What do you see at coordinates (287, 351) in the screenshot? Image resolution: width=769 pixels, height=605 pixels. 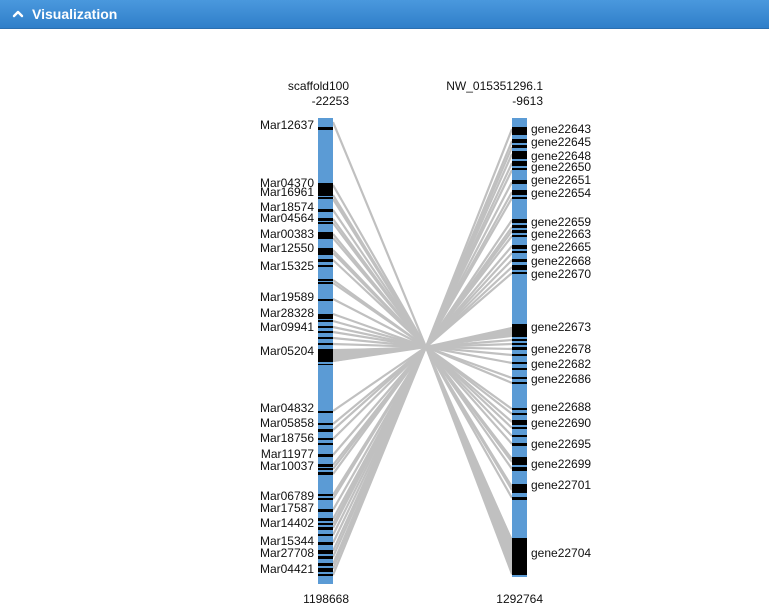 I see `marker-label: Mar05204` at bounding box center [287, 351].